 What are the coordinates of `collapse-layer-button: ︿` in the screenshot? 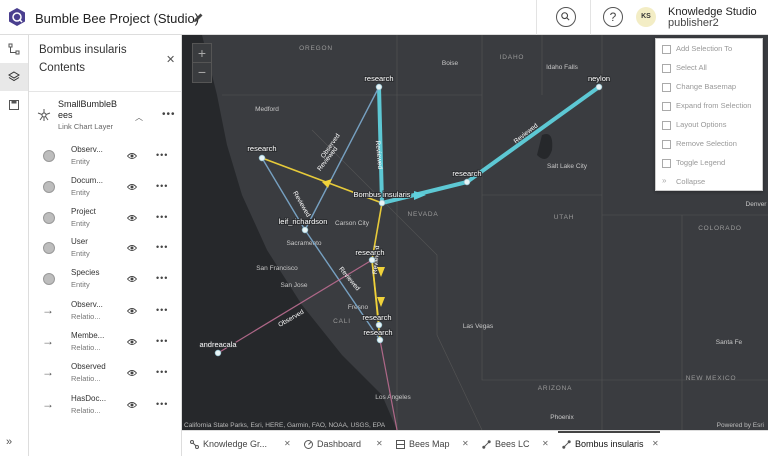 It's located at (139, 117).